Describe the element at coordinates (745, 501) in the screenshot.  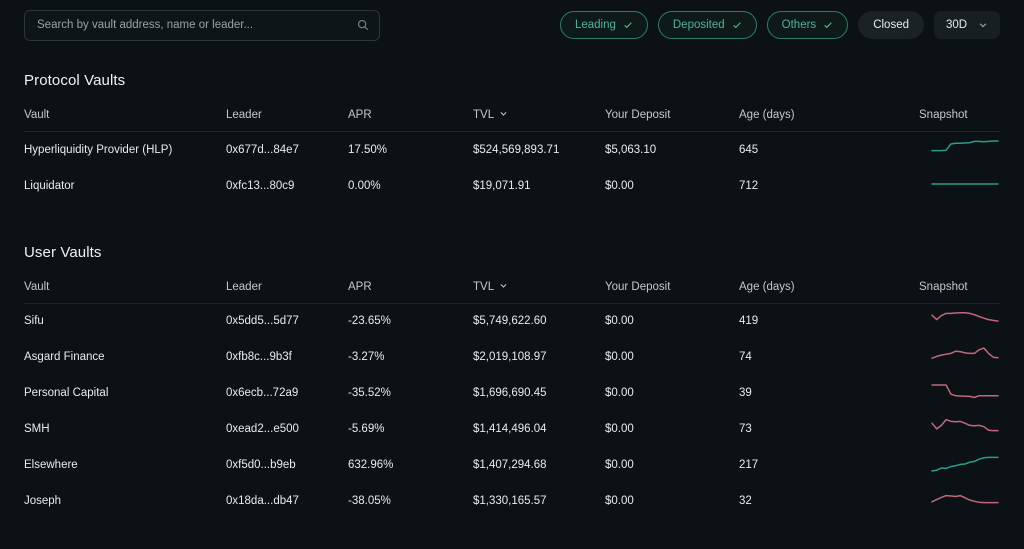
I see `cell-age: 32` at that location.